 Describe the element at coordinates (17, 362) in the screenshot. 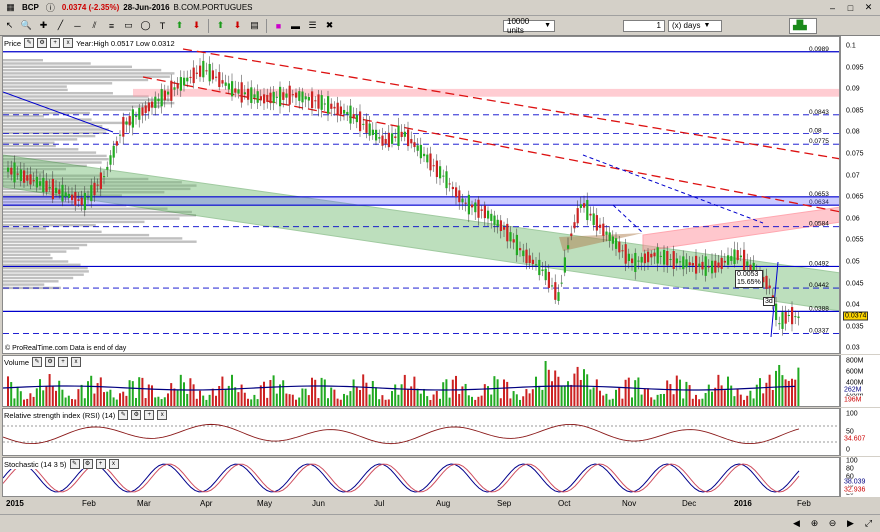

I see `volume-panel-title: Volume` at that location.